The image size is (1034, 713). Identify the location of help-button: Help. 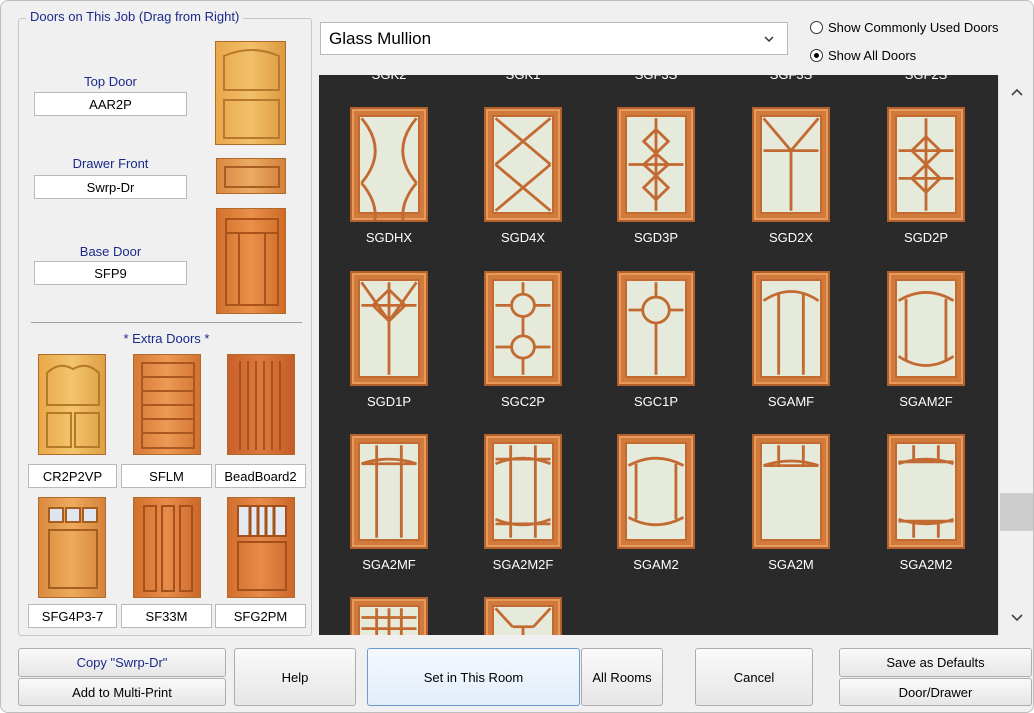
(295, 677).